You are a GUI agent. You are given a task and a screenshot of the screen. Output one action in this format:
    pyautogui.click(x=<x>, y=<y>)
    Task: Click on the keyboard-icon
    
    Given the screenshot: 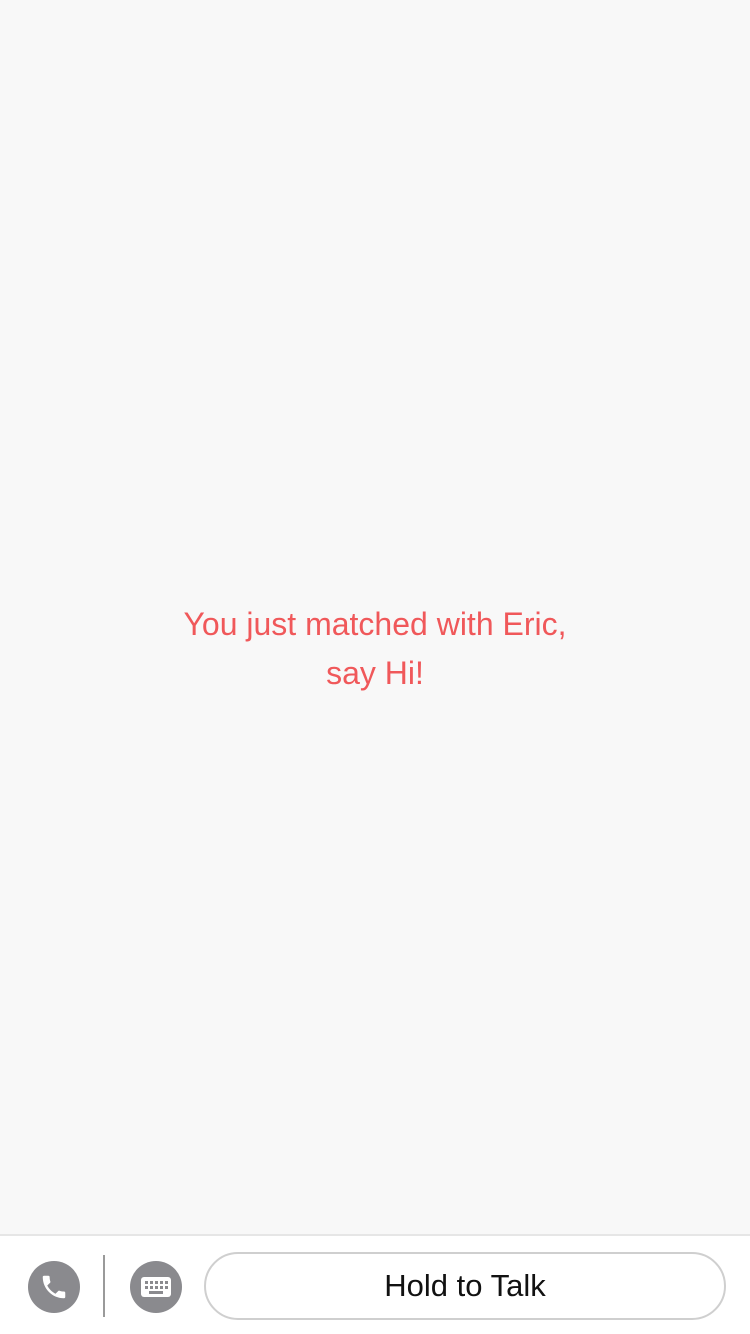 What is the action you would take?
    pyautogui.click(x=156, y=1287)
    